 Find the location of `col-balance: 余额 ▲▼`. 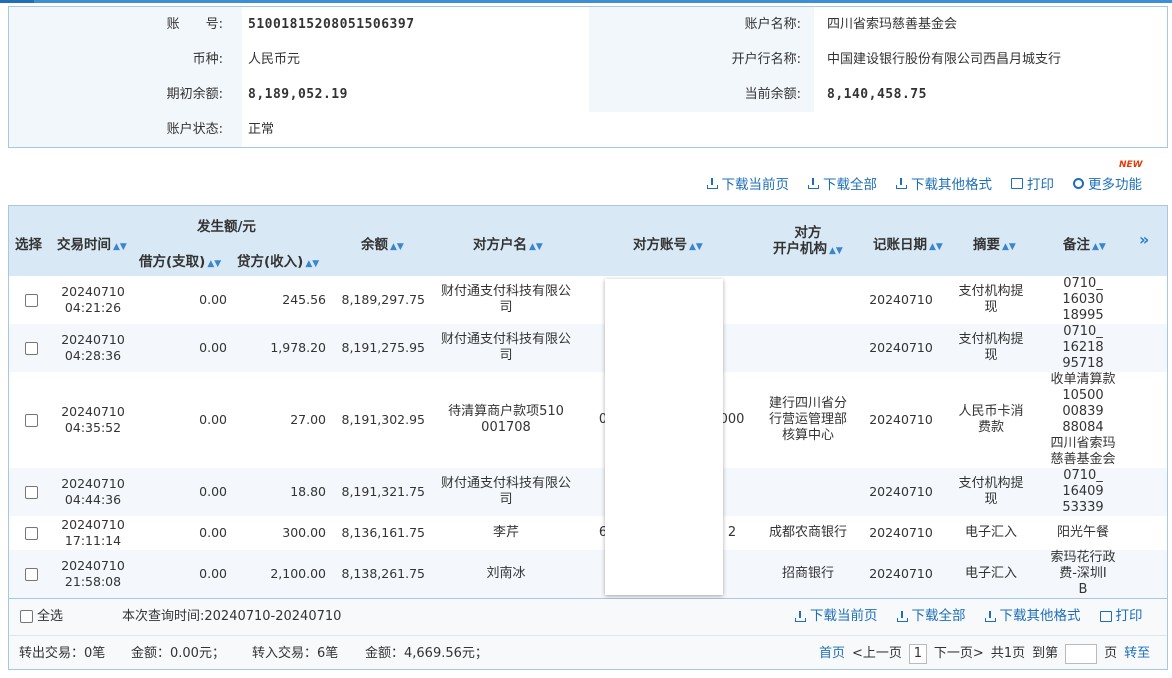

col-balance: 余额 ▲▼ is located at coordinates (382, 243).